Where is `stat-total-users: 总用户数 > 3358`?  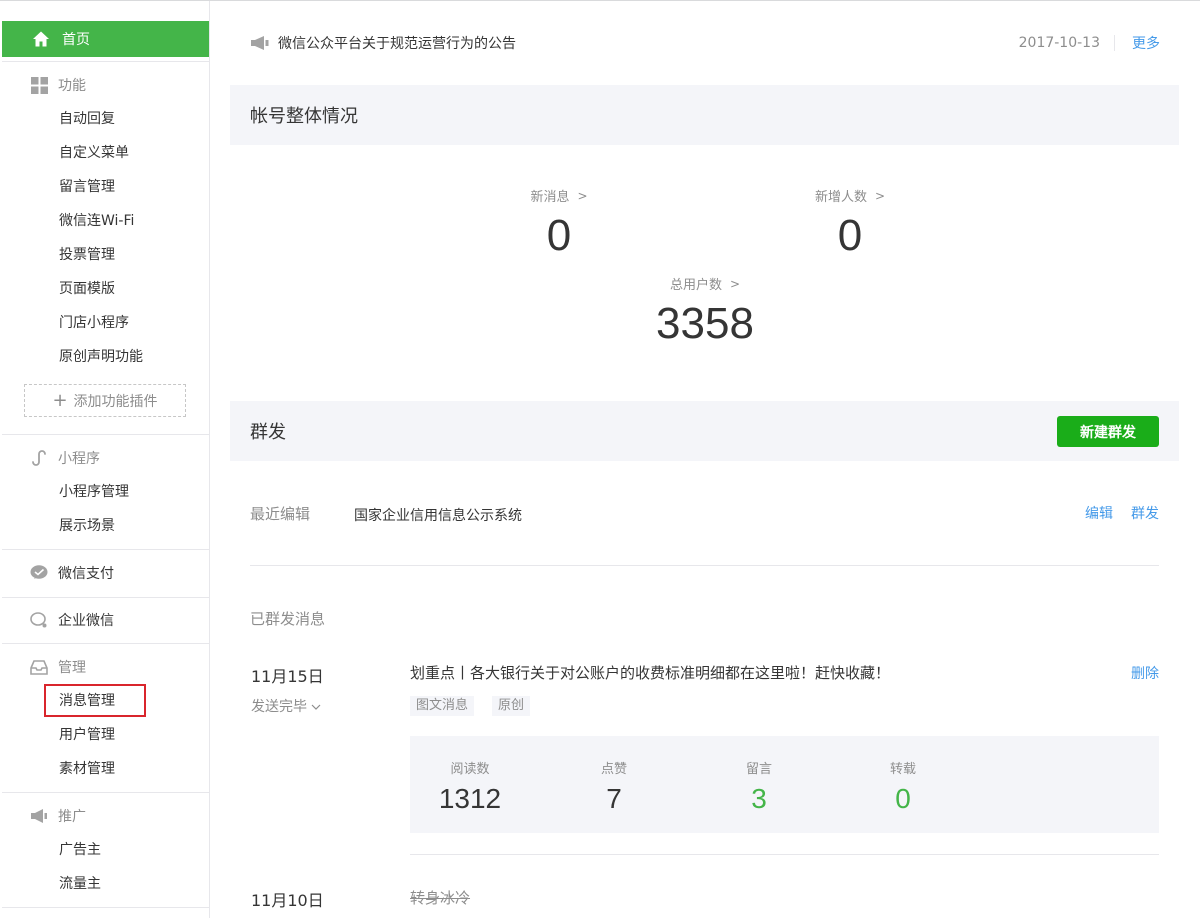
stat-total-users: 总用户数 > 3358 is located at coordinates (705, 311).